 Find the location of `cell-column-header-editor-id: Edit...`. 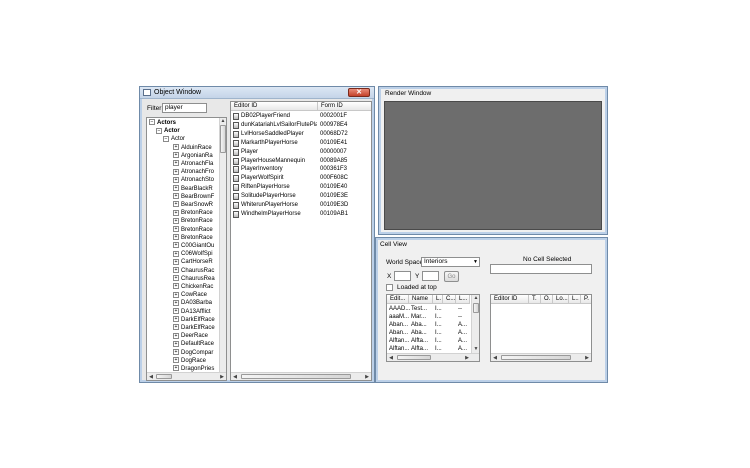

cell-column-header-editor-id: Edit... is located at coordinates (398, 299).